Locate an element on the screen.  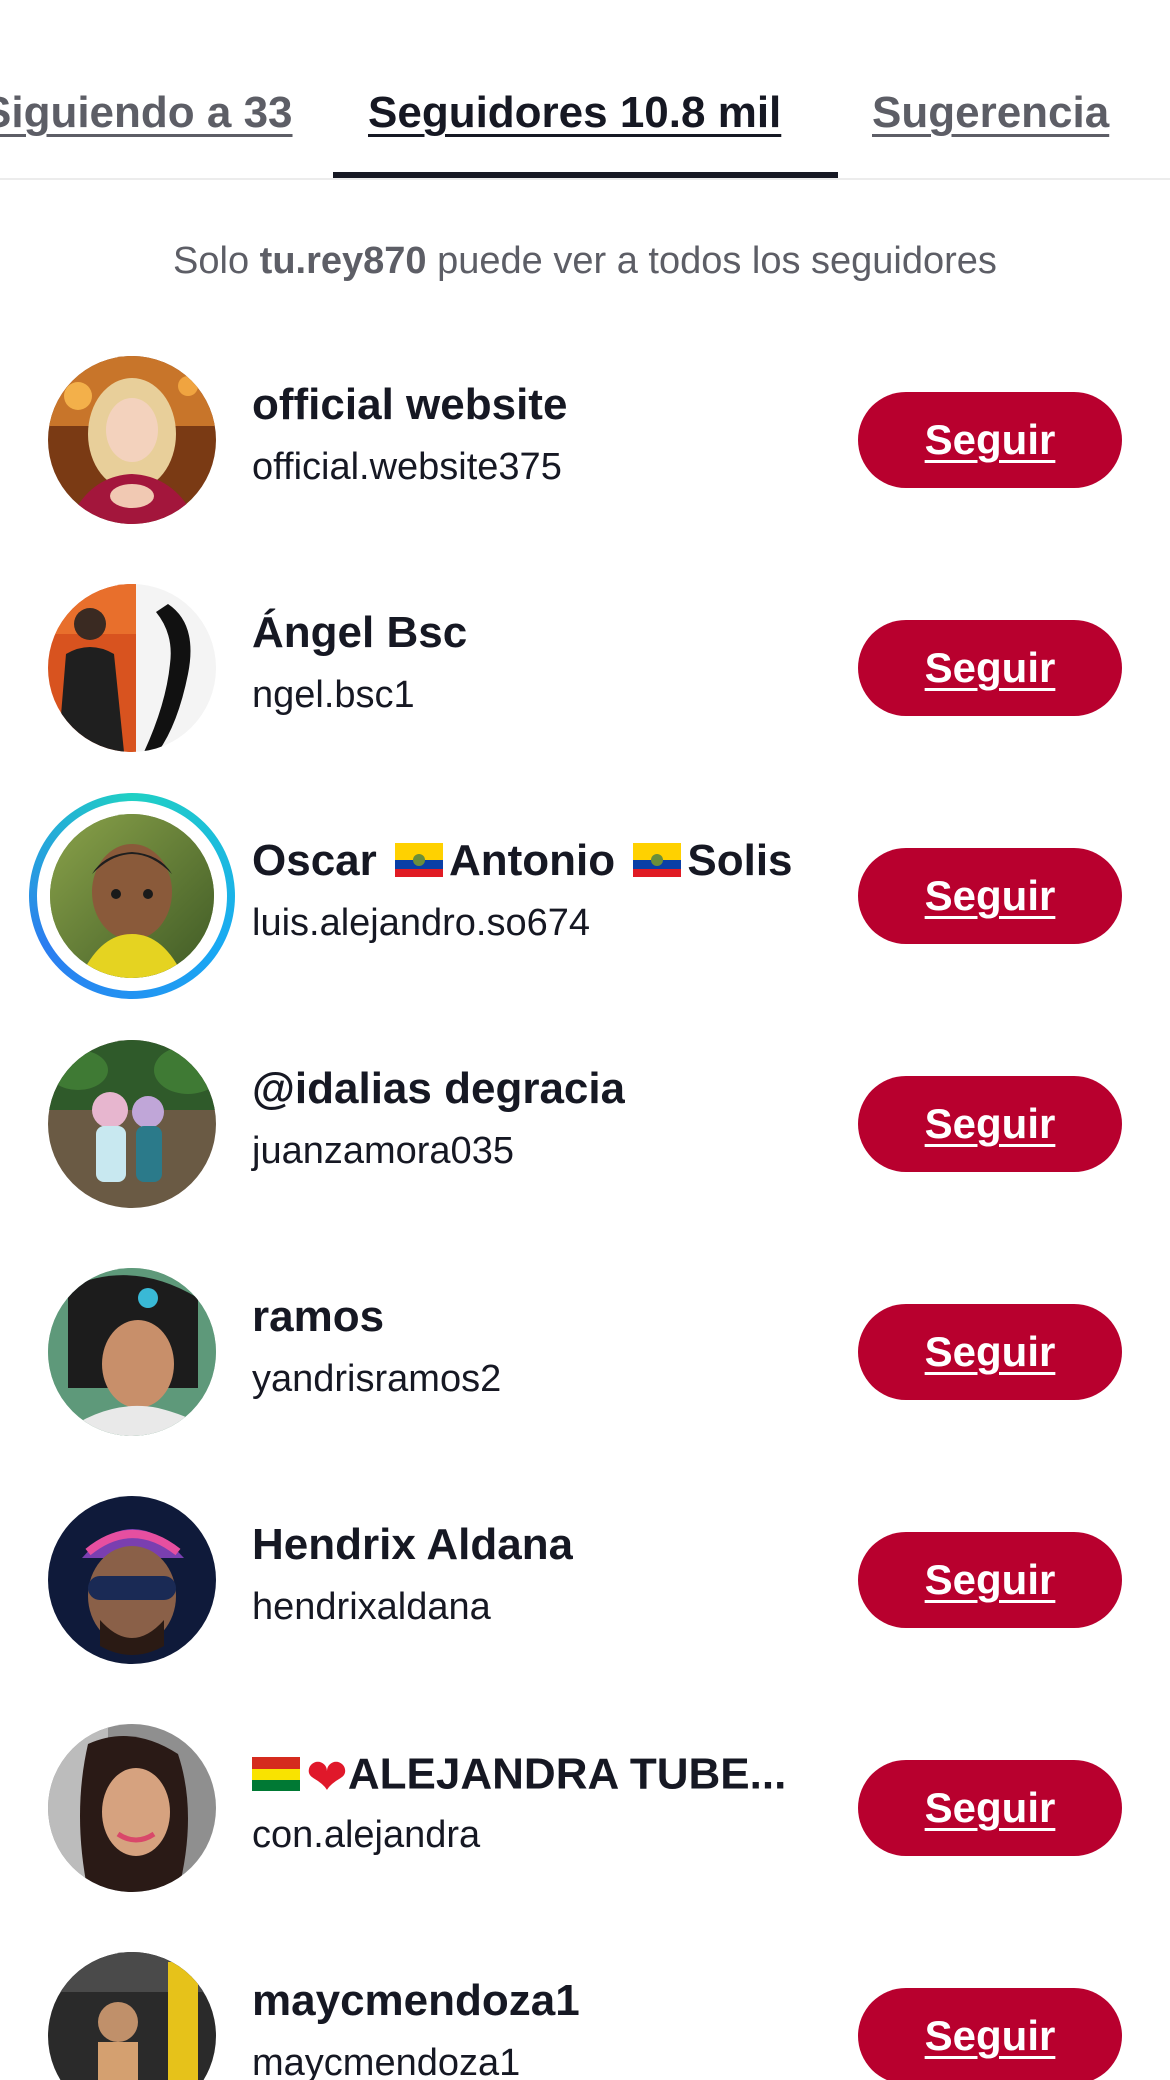
follower-name: ramos is located at coordinates (318, 1316).